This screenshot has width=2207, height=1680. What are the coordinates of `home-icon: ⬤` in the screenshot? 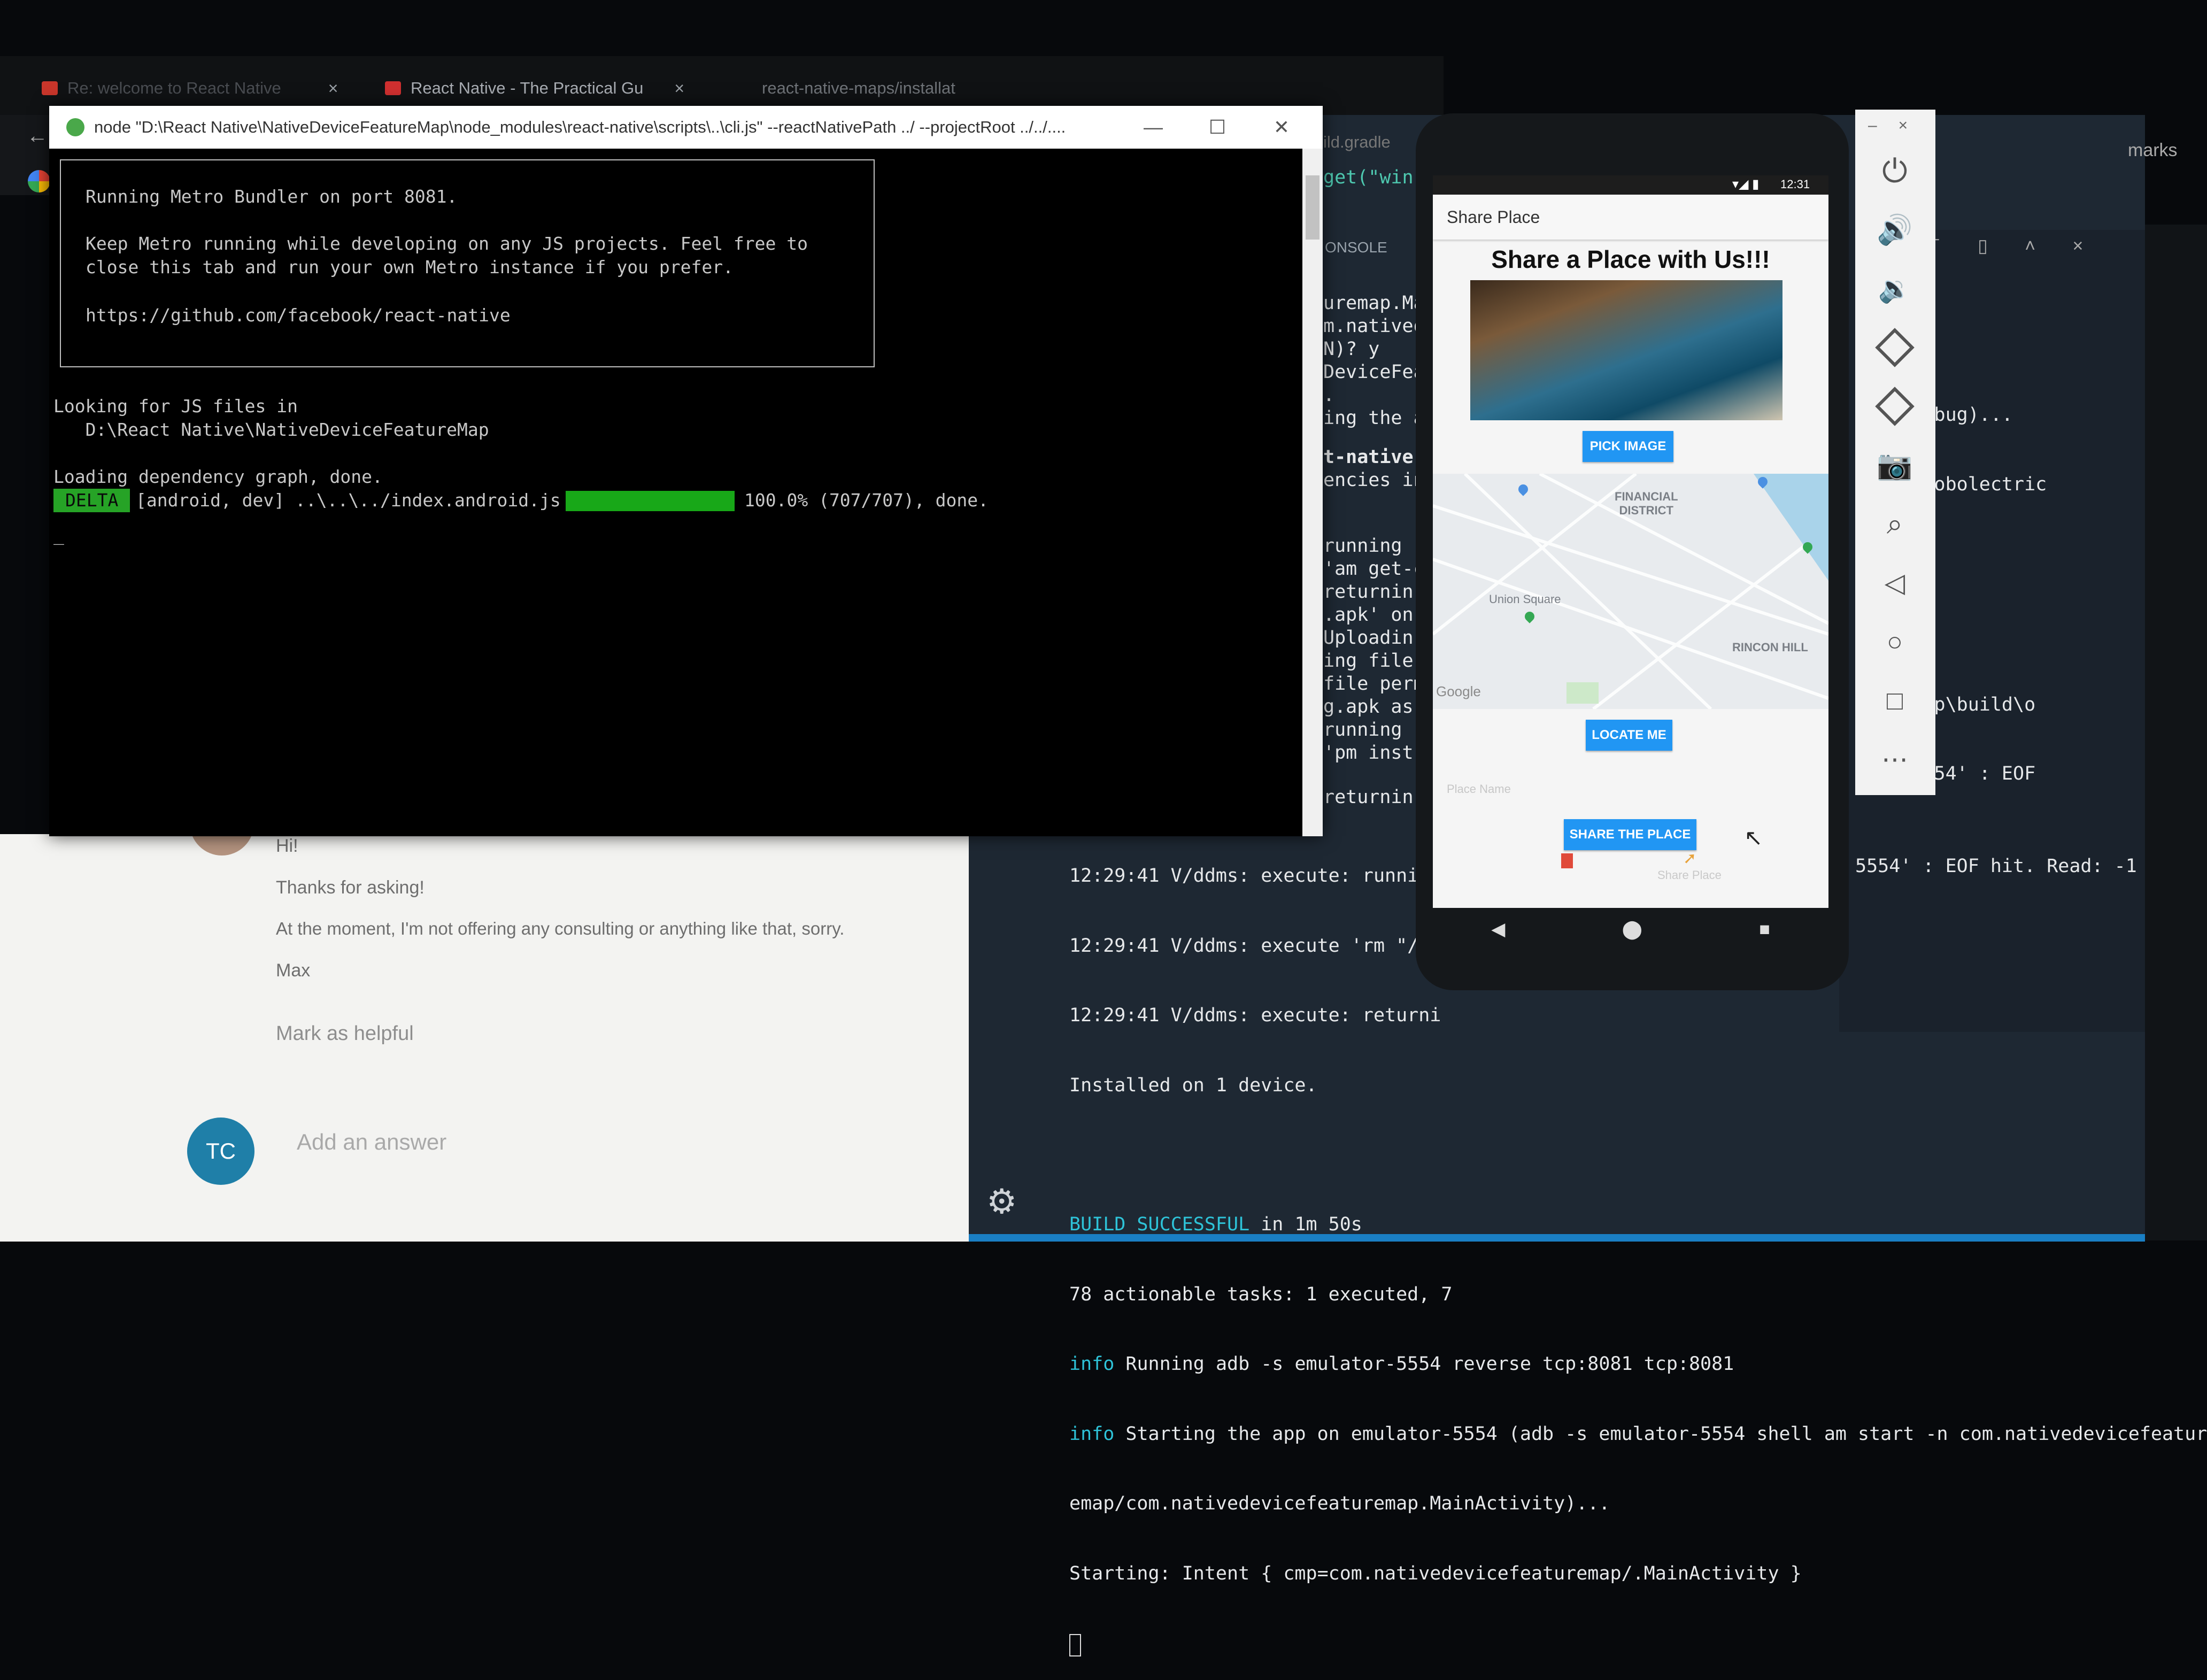 It's located at (1632, 929).